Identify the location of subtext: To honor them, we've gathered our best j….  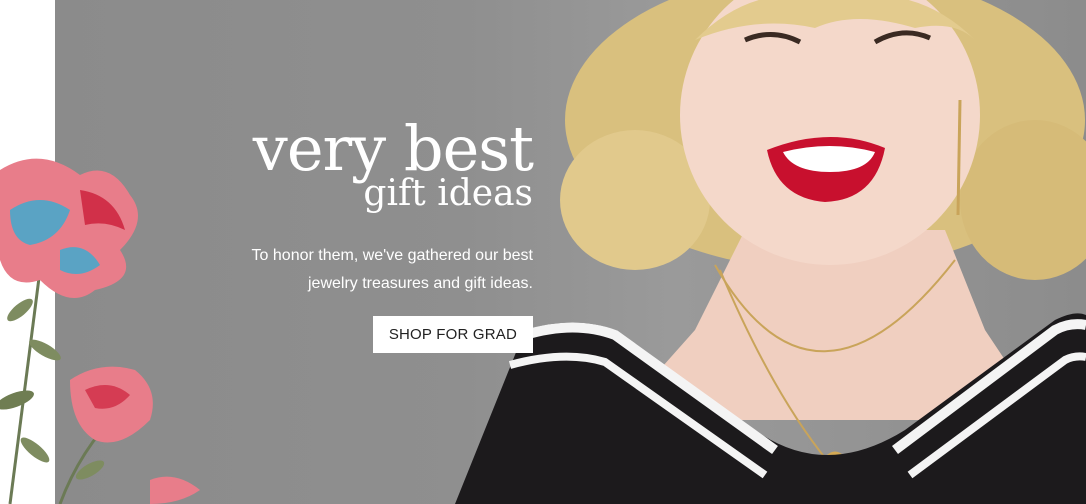
(369, 270).